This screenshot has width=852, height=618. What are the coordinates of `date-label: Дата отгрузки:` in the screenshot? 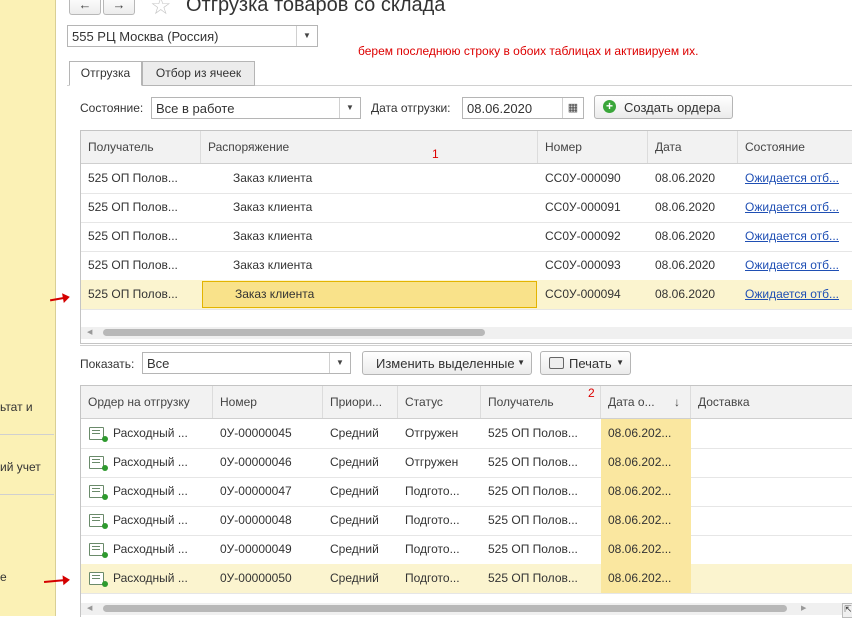 It's located at (411, 108).